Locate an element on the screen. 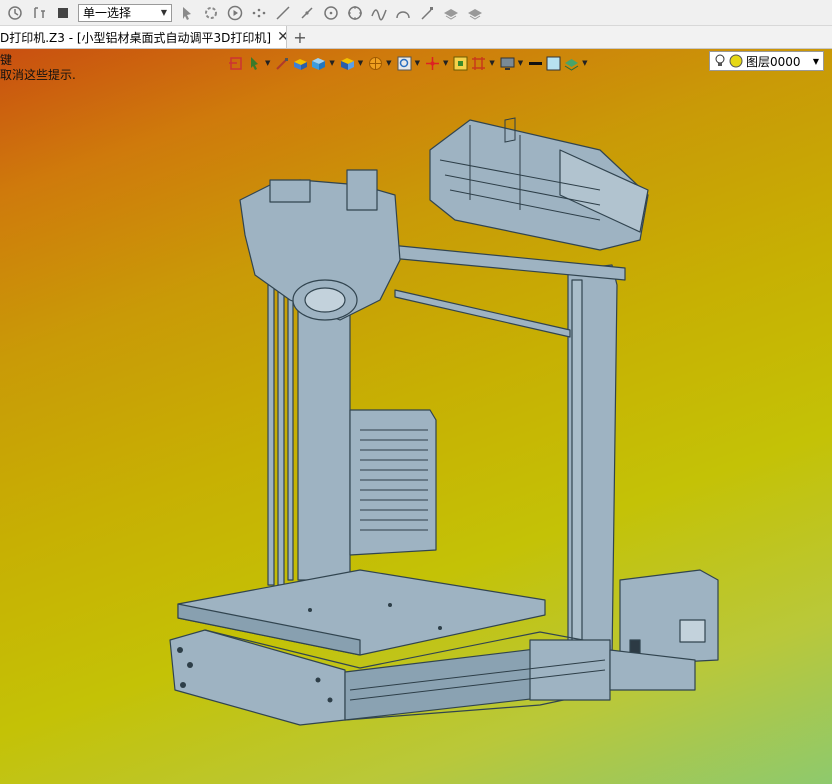 Image resolution: width=832 pixels, height=784 pixels. document-tab-bar: D打印机.Z3 - [小型铝材桌面式自动调平3D打印机] ✕ + is located at coordinates (416, 37).